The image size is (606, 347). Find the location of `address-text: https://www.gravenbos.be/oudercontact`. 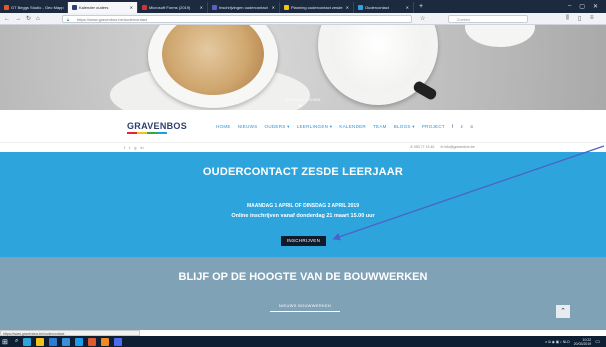

address-text: https://www.gravenbos.be/oudercontact is located at coordinates (112, 19).